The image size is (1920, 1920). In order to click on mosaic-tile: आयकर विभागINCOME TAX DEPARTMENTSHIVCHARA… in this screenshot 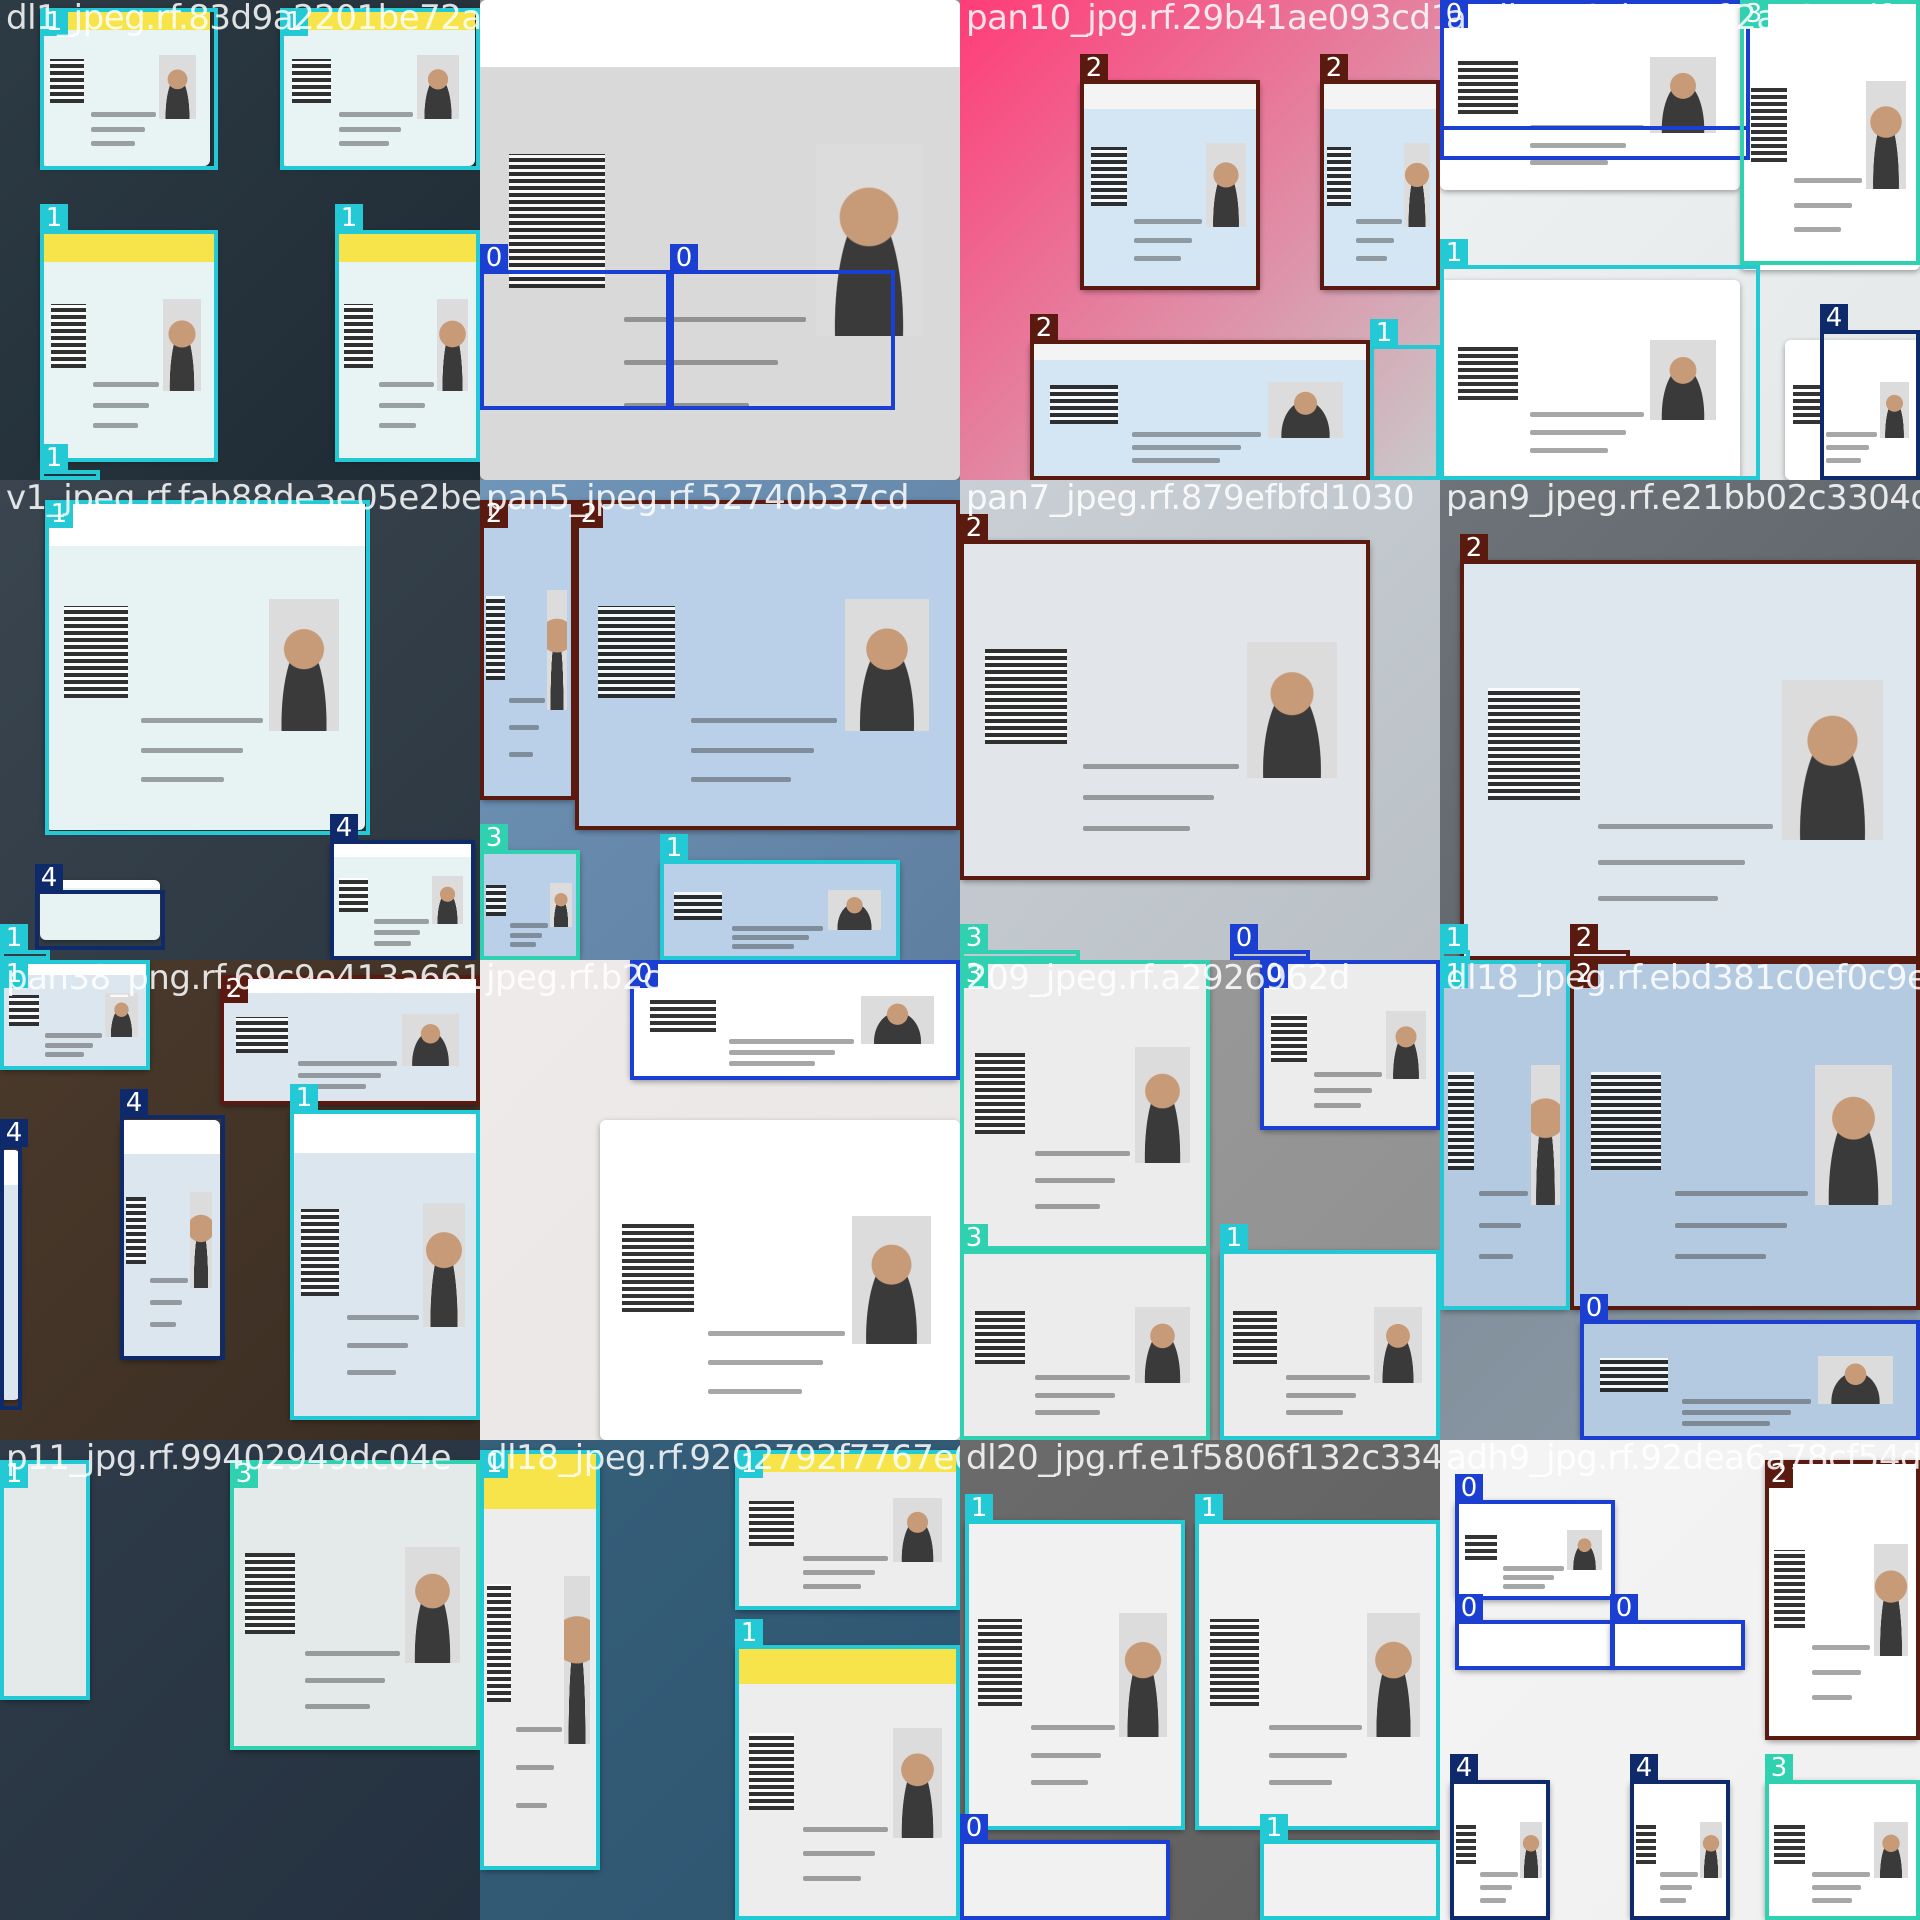, I will do `click(1680, 1680)`.